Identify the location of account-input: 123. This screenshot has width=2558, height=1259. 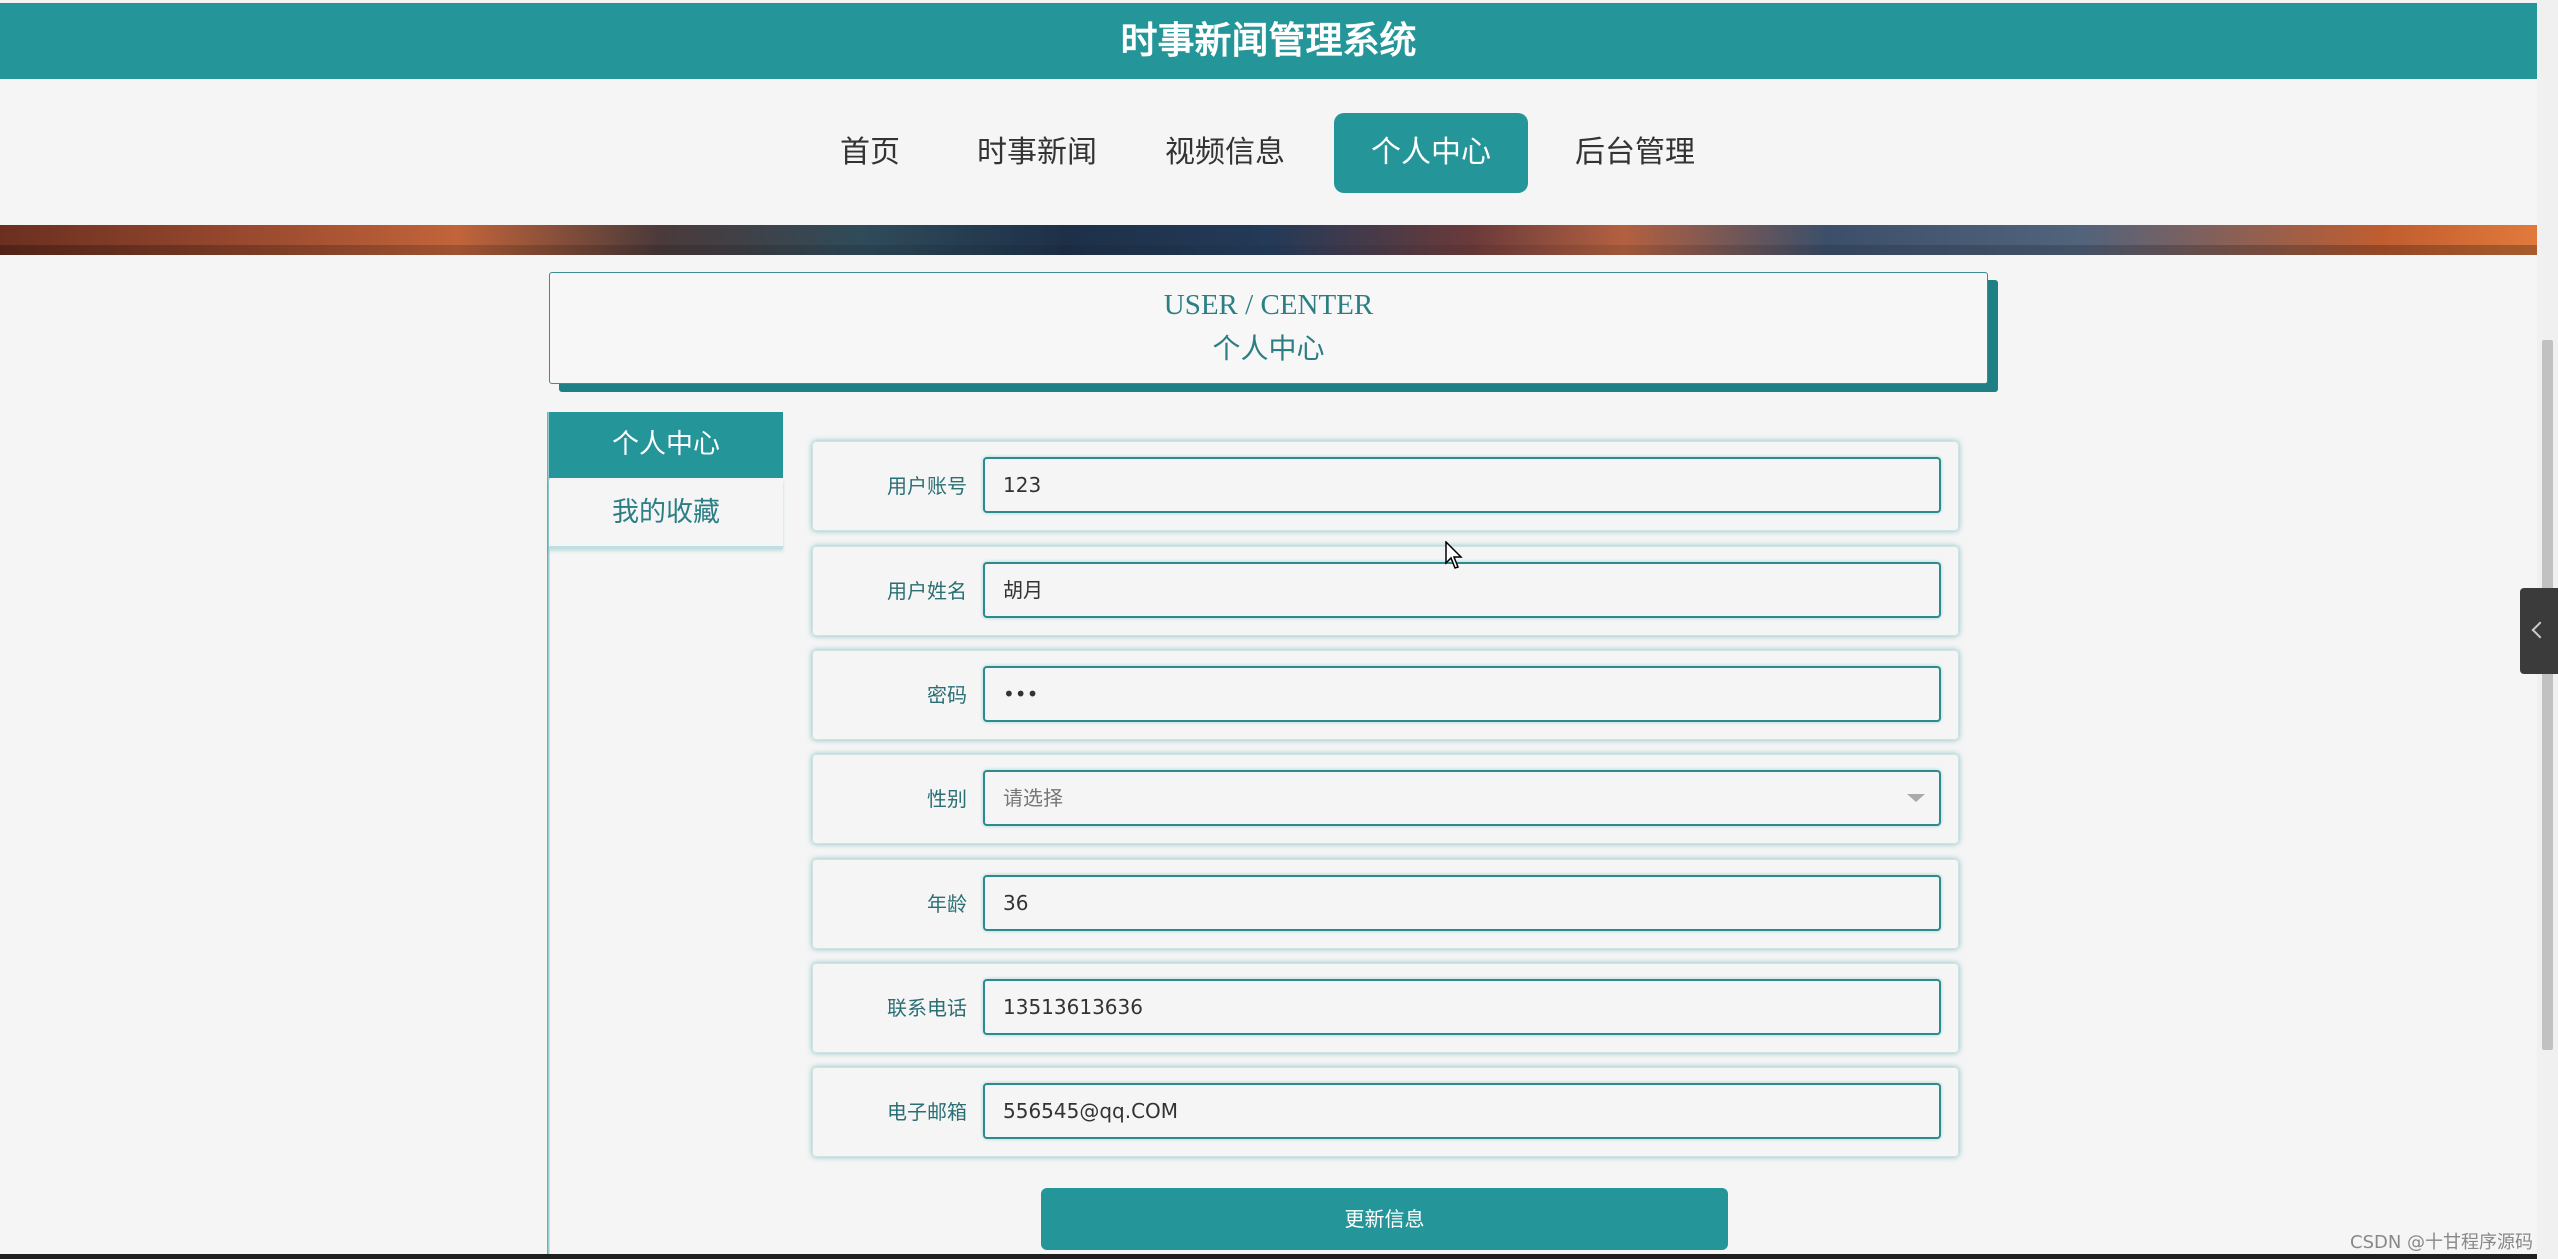
(1462, 485).